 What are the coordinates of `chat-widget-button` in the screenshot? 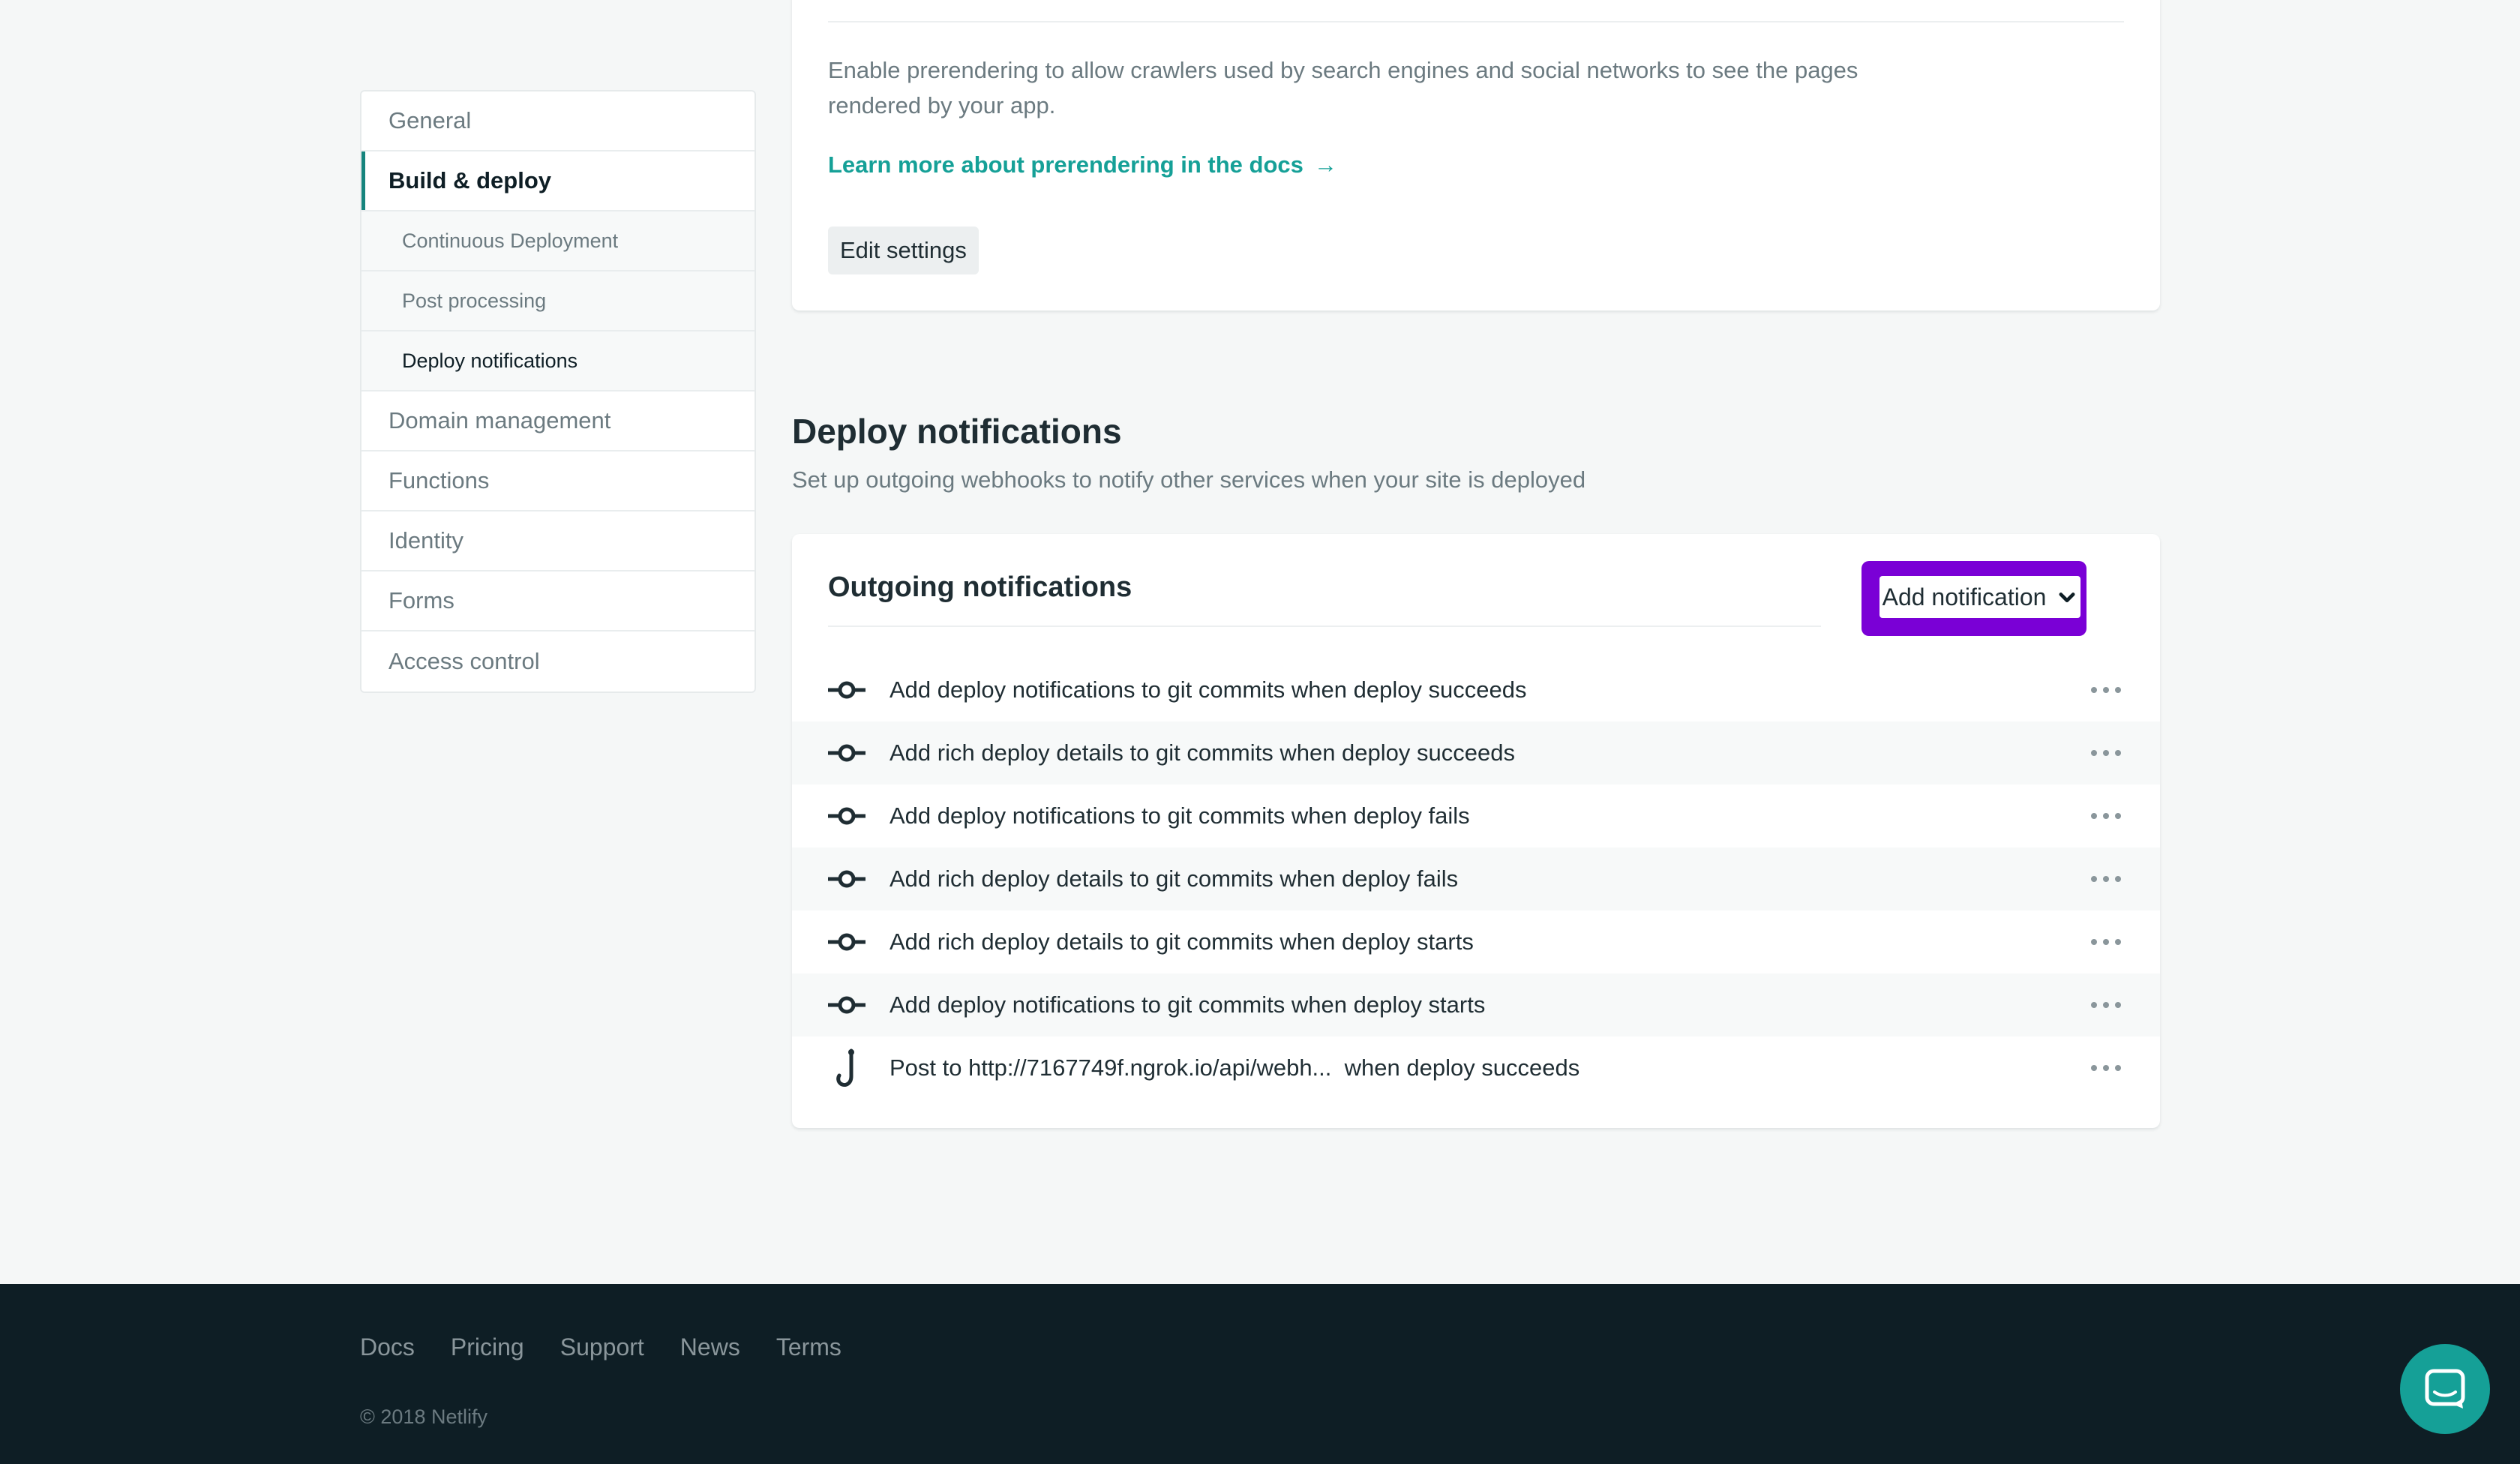 It's located at (2445, 1389).